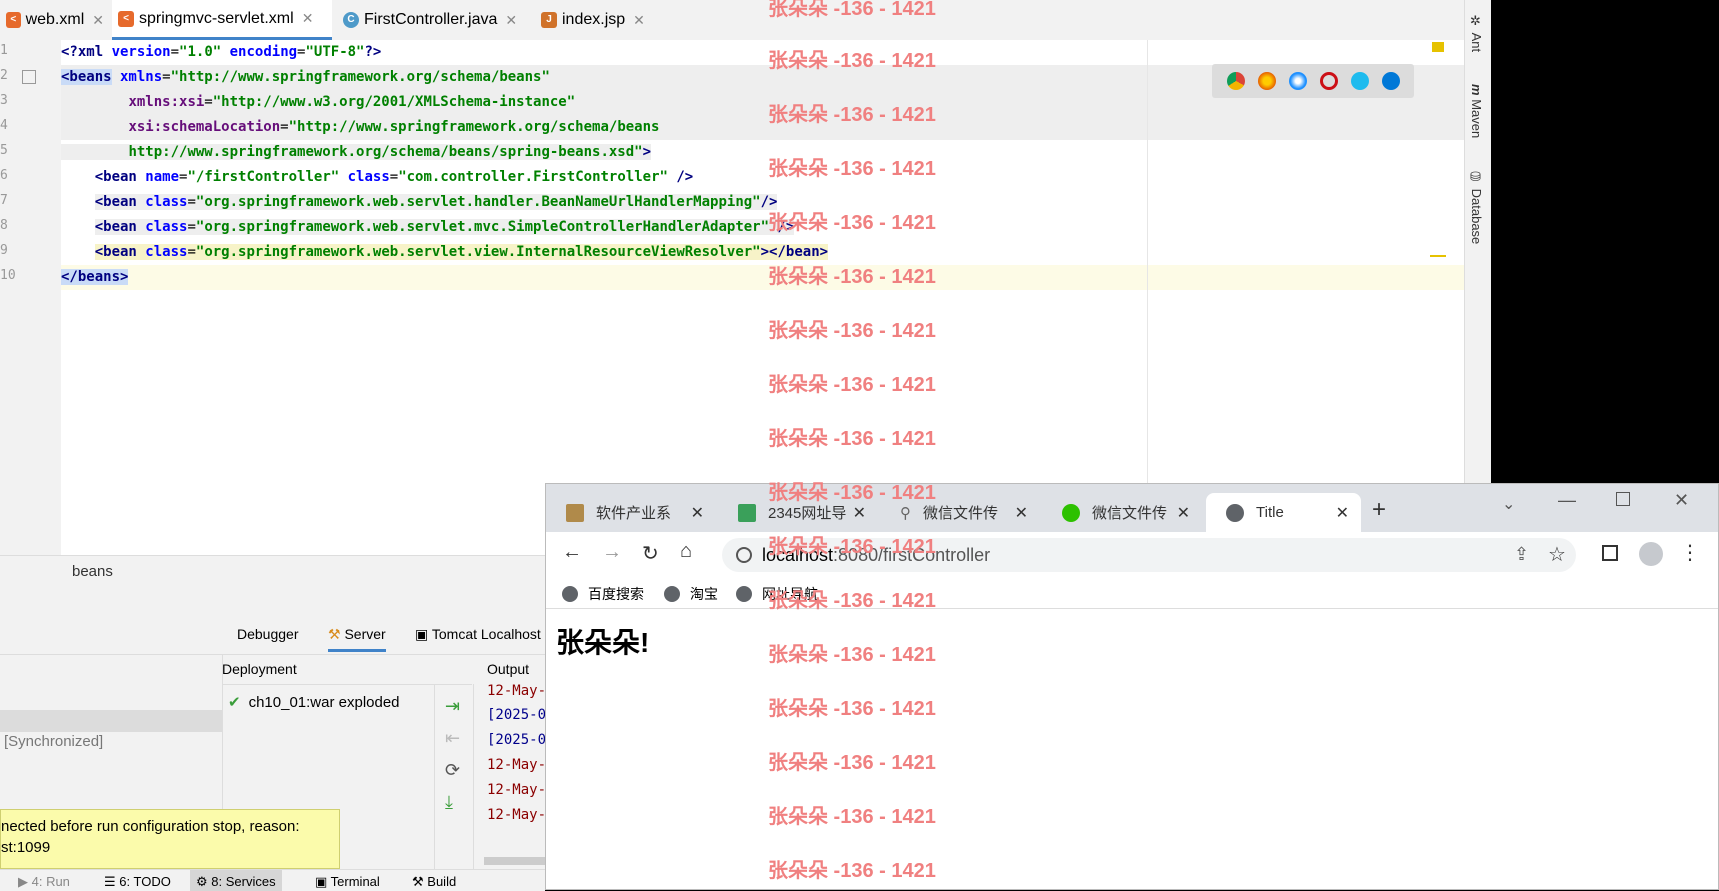 The height and width of the screenshot is (891, 1719). What do you see at coordinates (222, 20) in the screenshot?
I see `tab-springmvc-servlet-xml: < springmvc-servlet.xml ✕` at bounding box center [222, 20].